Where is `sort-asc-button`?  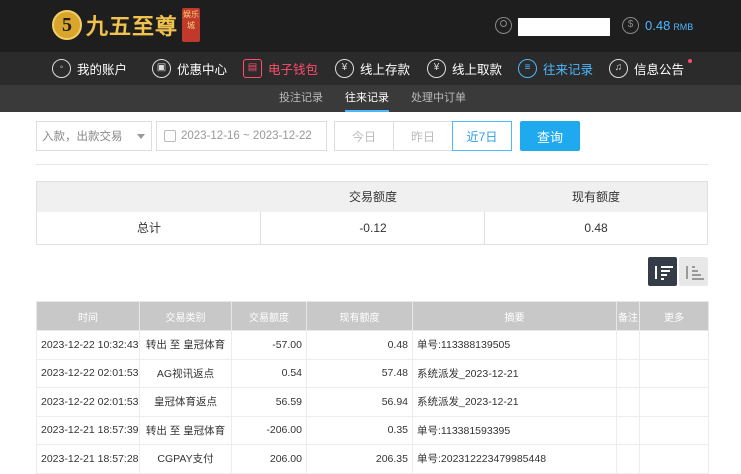 sort-asc-button is located at coordinates (693, 271).